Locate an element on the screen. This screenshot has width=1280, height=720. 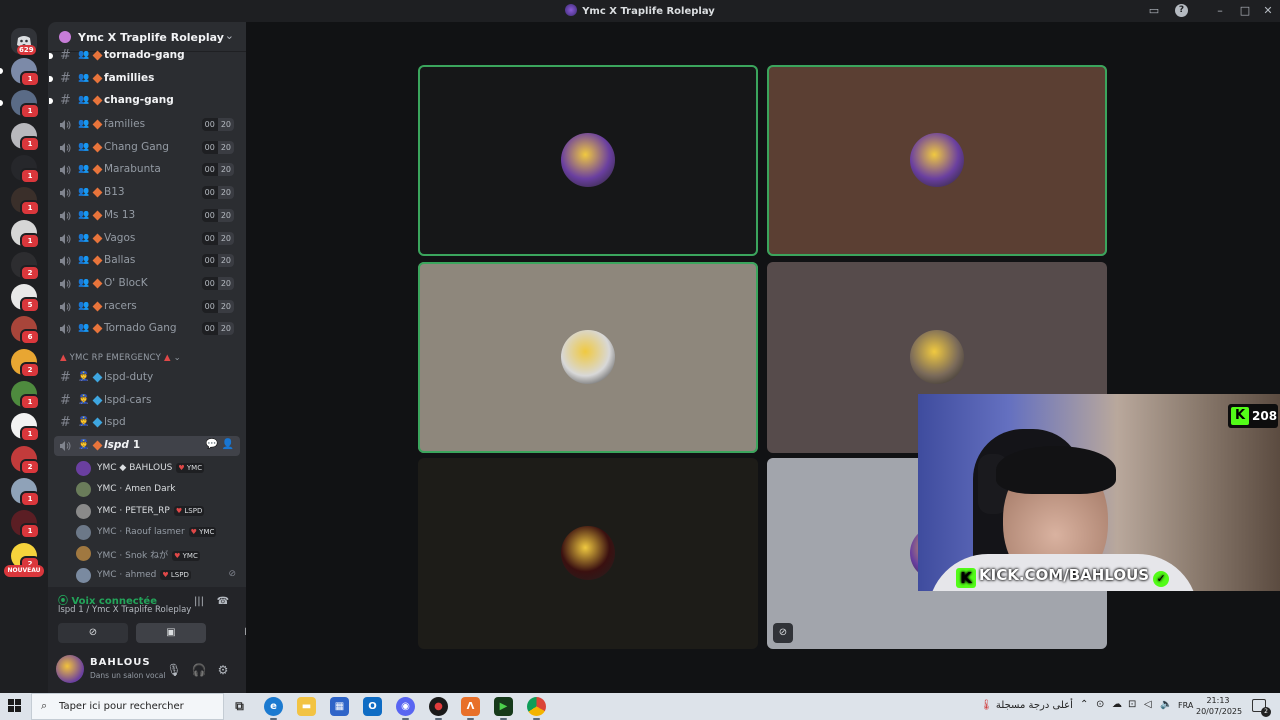
invite-user-icon: 👤 is located at coordinates (228, 444).